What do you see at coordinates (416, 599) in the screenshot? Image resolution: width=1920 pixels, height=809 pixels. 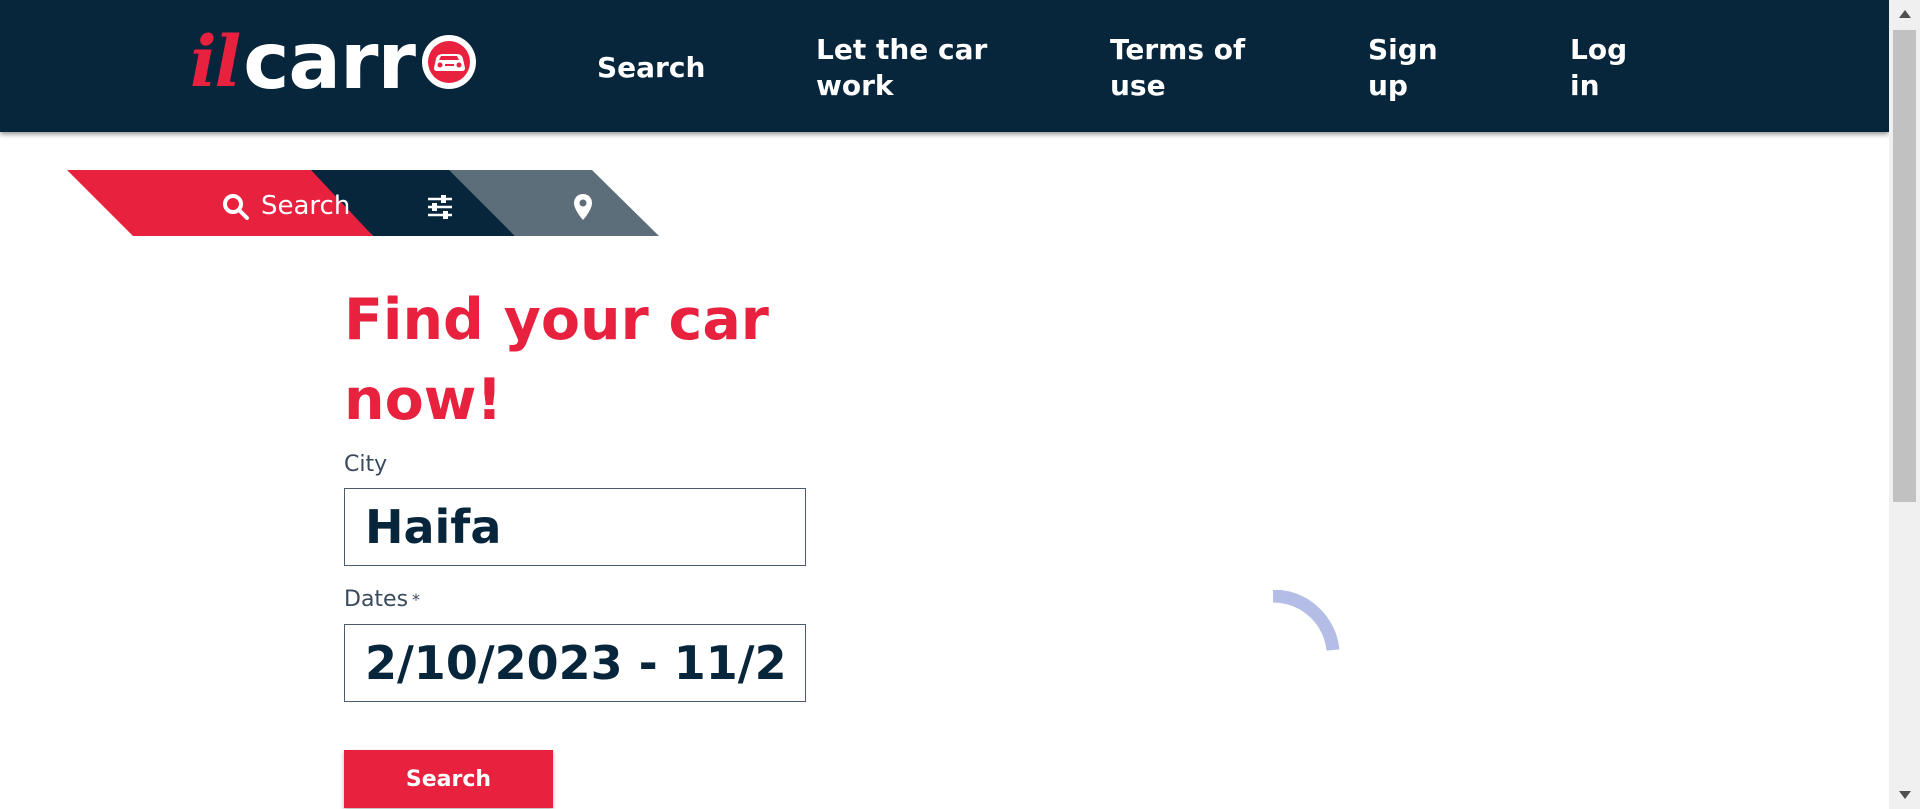 I see `required-asterisk: *` at bounding box center [416, 599].